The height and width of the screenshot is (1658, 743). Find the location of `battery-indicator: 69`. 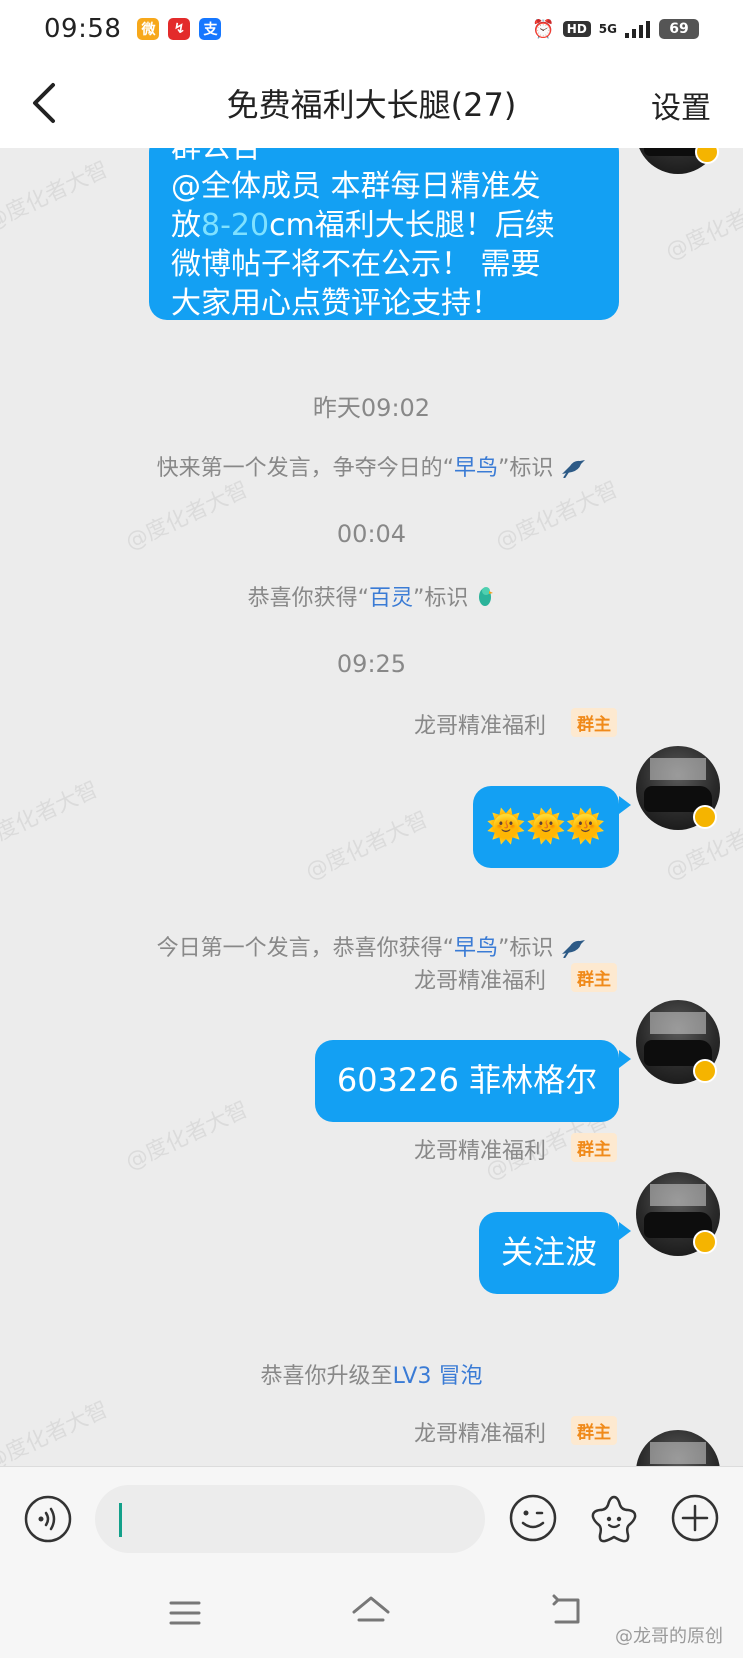

battery-indicator: 69 is located at coordinates (679, 29).